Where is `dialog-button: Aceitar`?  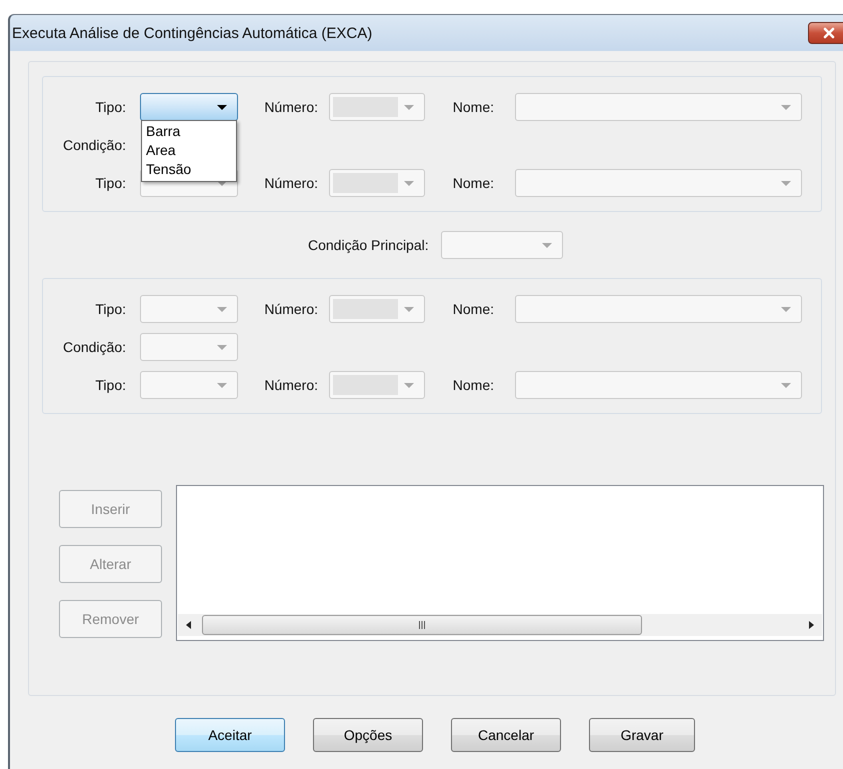
dialog-button: Aceitar is located at coordinates (230, 735).